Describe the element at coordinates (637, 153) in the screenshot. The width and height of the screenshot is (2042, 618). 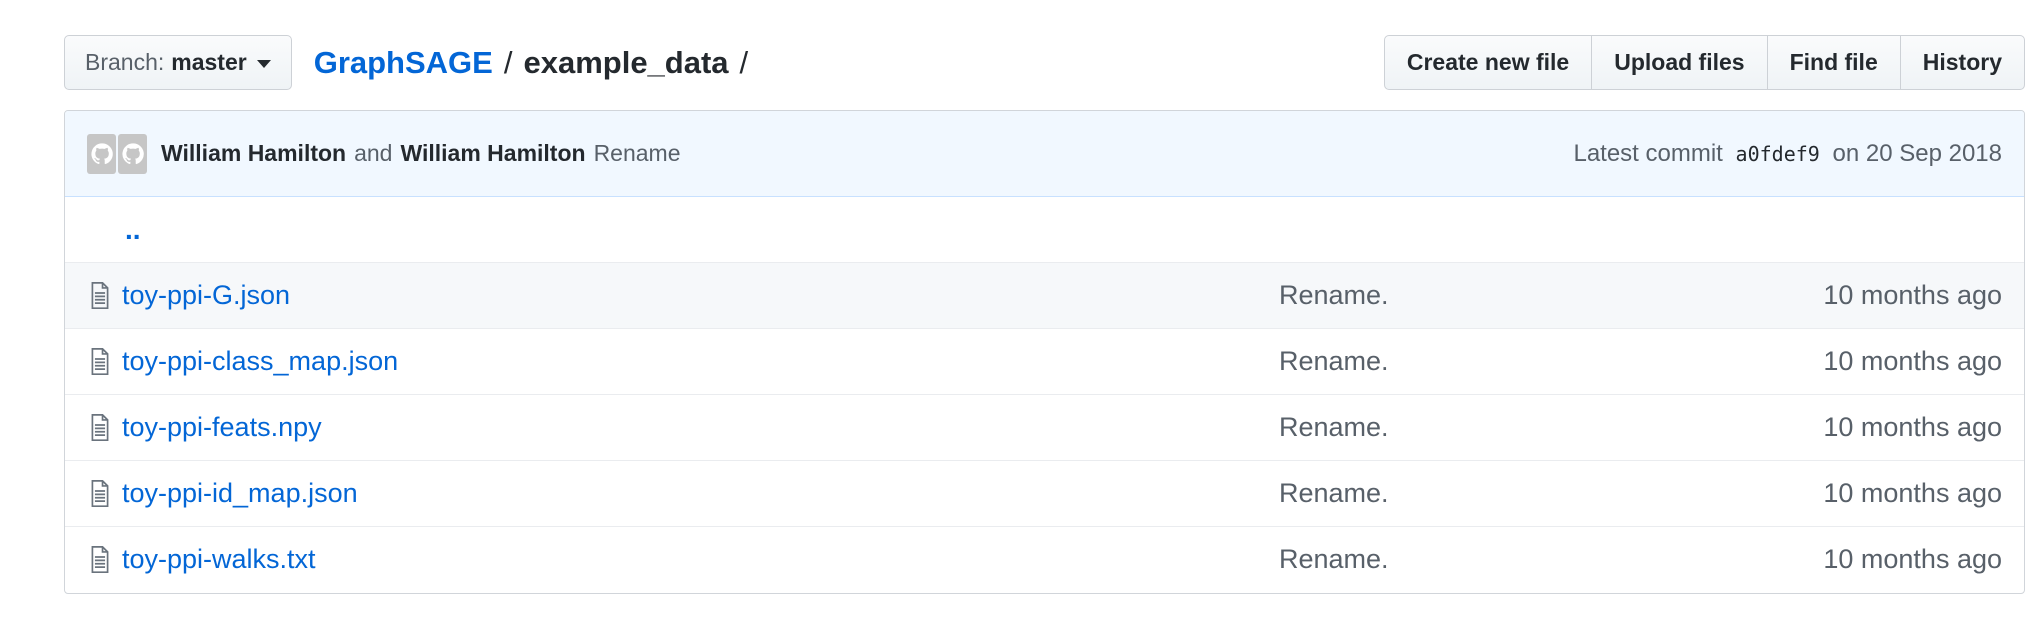
I see `commit-message-link: Rename` at that location.